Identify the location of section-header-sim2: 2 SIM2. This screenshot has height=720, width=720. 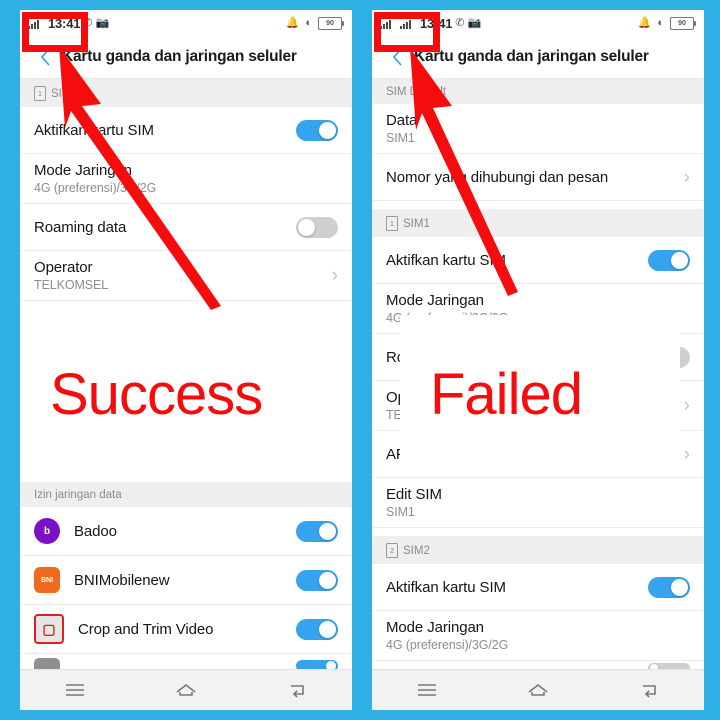
(538, 550).